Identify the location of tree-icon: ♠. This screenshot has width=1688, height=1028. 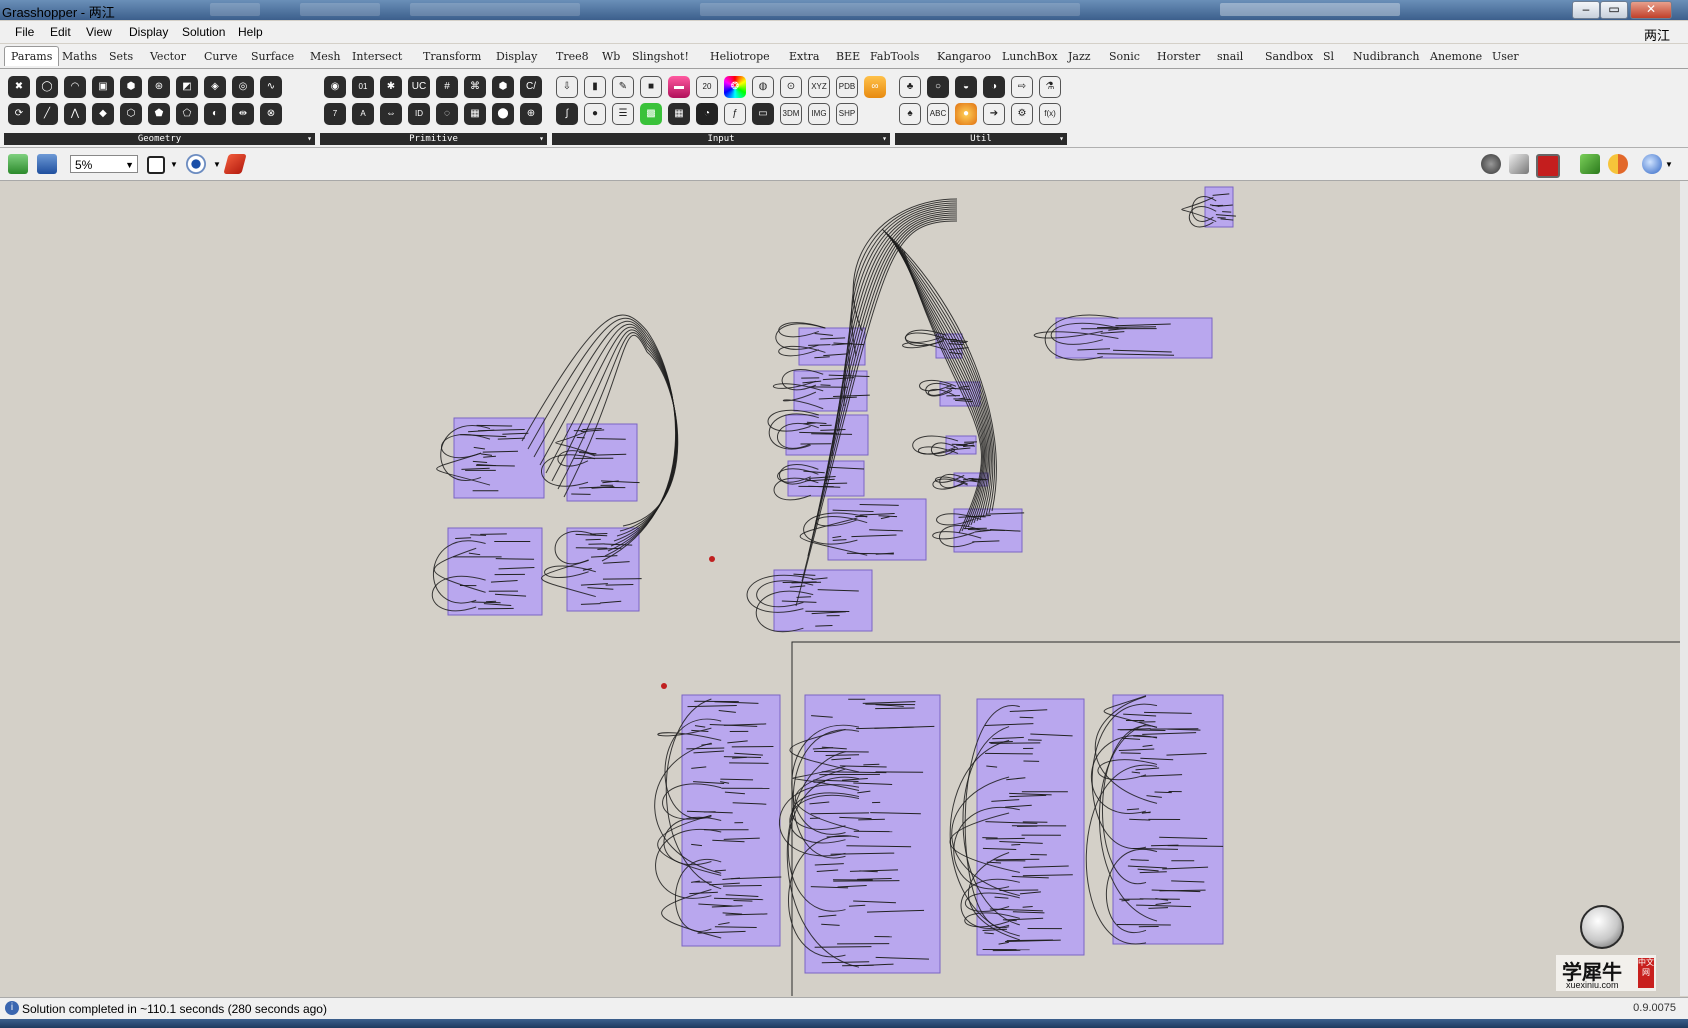
(910, 114).